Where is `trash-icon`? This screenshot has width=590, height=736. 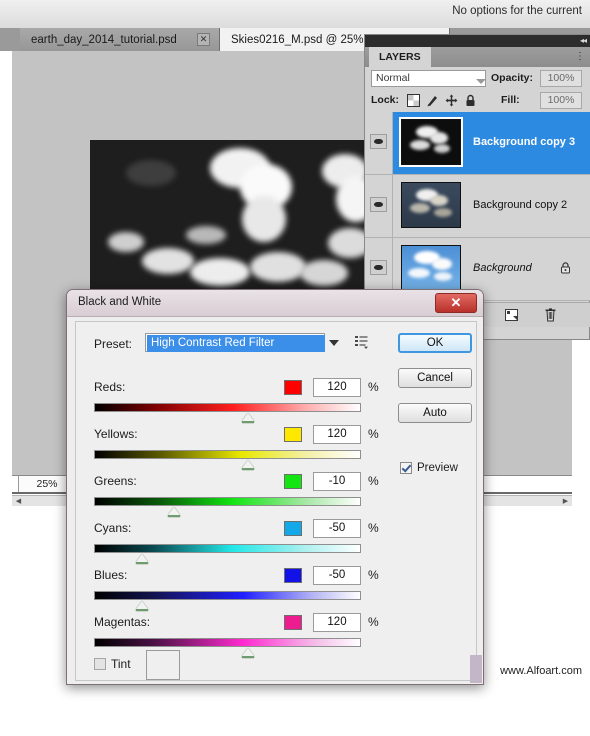 trash-icon is located at coordinates (550, 315).